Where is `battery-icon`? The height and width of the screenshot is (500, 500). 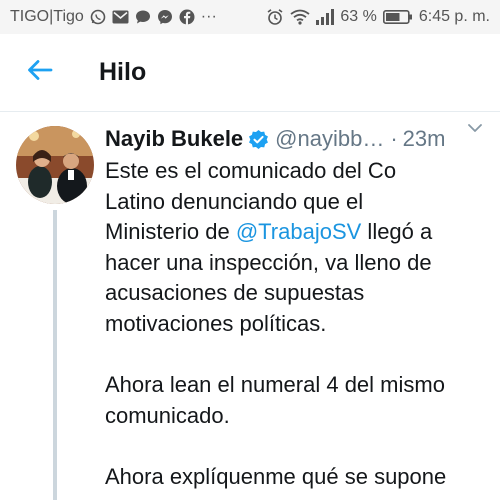 battery-icon is located at coordinates (397, 17).